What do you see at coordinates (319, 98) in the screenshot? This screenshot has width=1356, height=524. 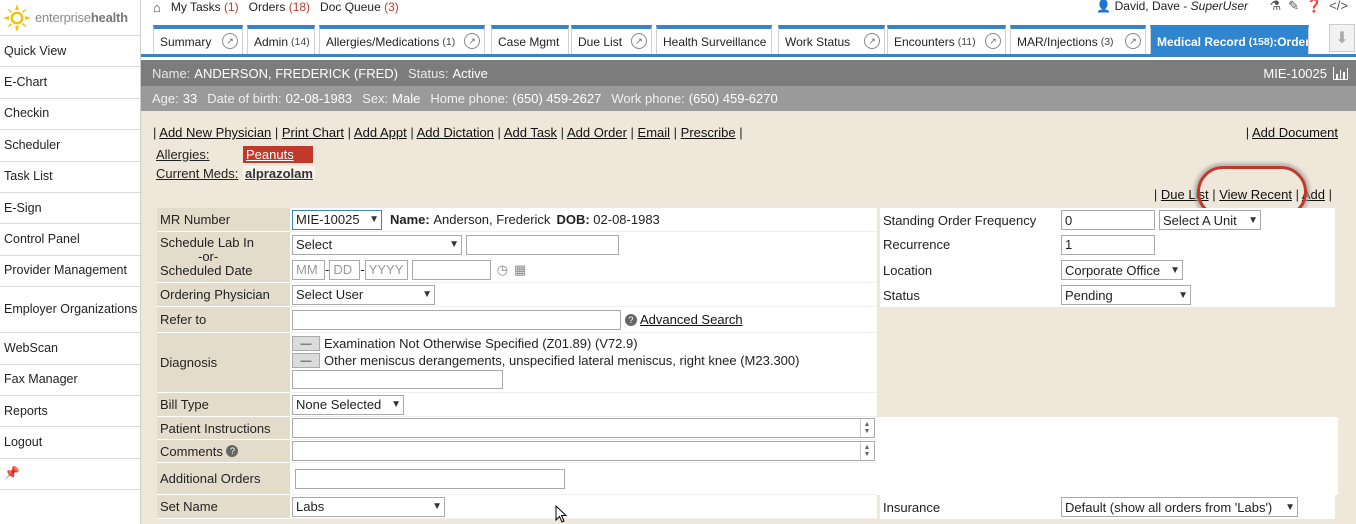 I see `dob-value: 02-08-1983` at bounding box center [319, 98].